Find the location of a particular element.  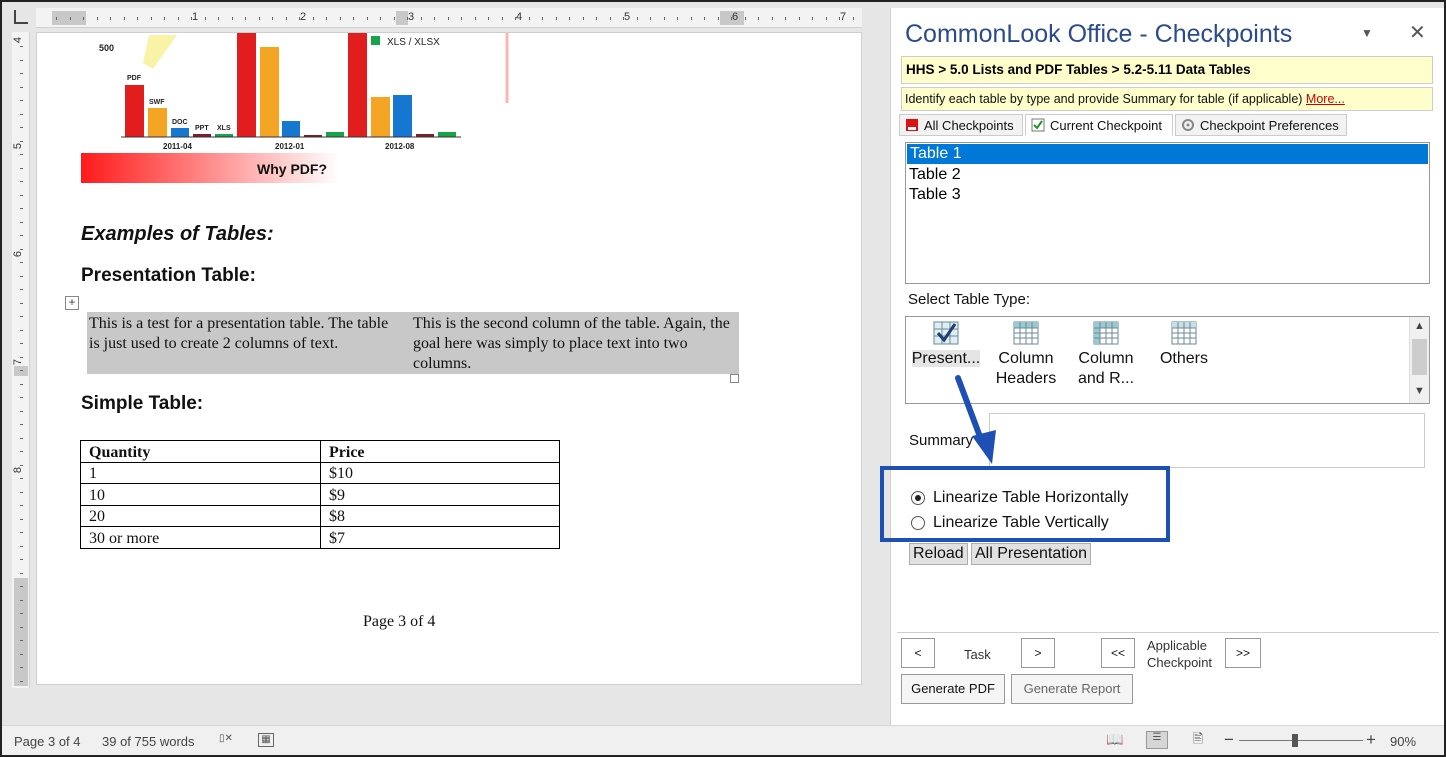

web-layout-icon: 🖹 is located at coordinates (1198, 739).